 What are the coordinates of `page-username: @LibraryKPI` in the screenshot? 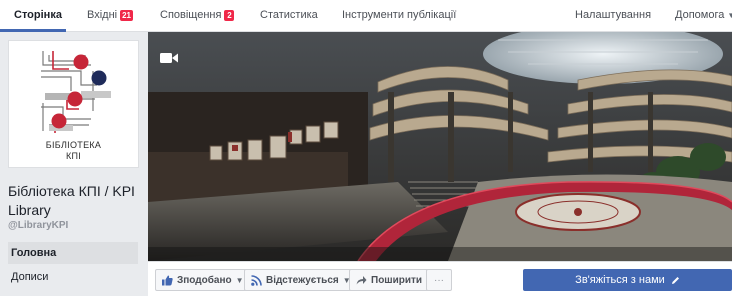 It's located at (38, 225).